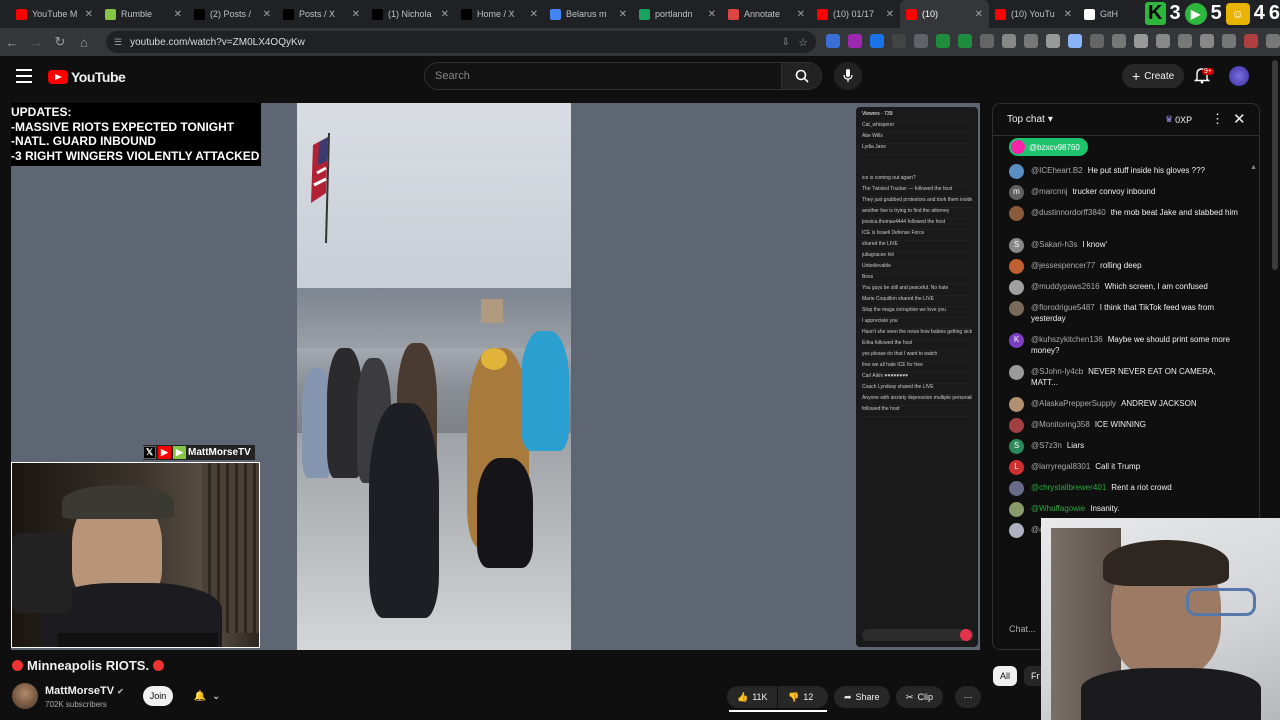  I want to click on profile-icon, so click(1251, 41).